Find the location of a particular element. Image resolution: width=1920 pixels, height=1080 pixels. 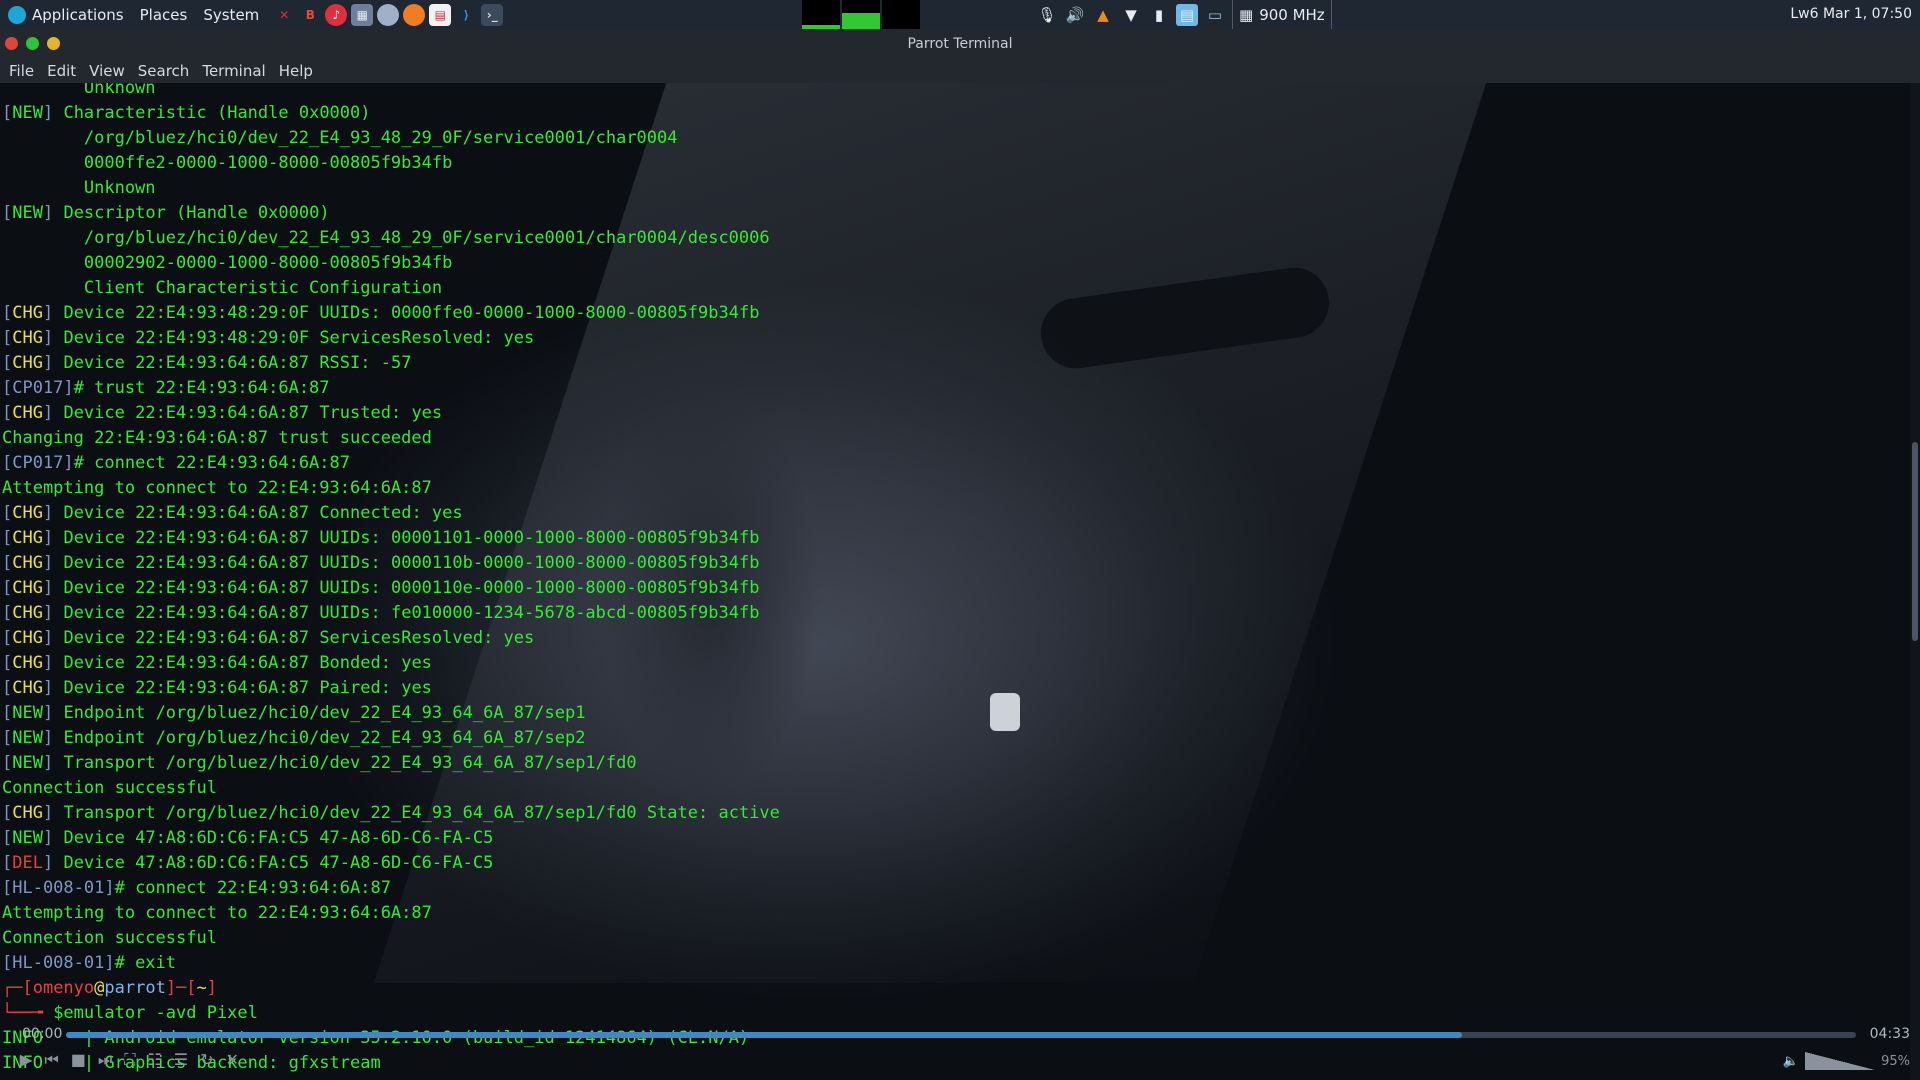

media-volume: 🔈 95% is located at coordinates (1846, 1061).